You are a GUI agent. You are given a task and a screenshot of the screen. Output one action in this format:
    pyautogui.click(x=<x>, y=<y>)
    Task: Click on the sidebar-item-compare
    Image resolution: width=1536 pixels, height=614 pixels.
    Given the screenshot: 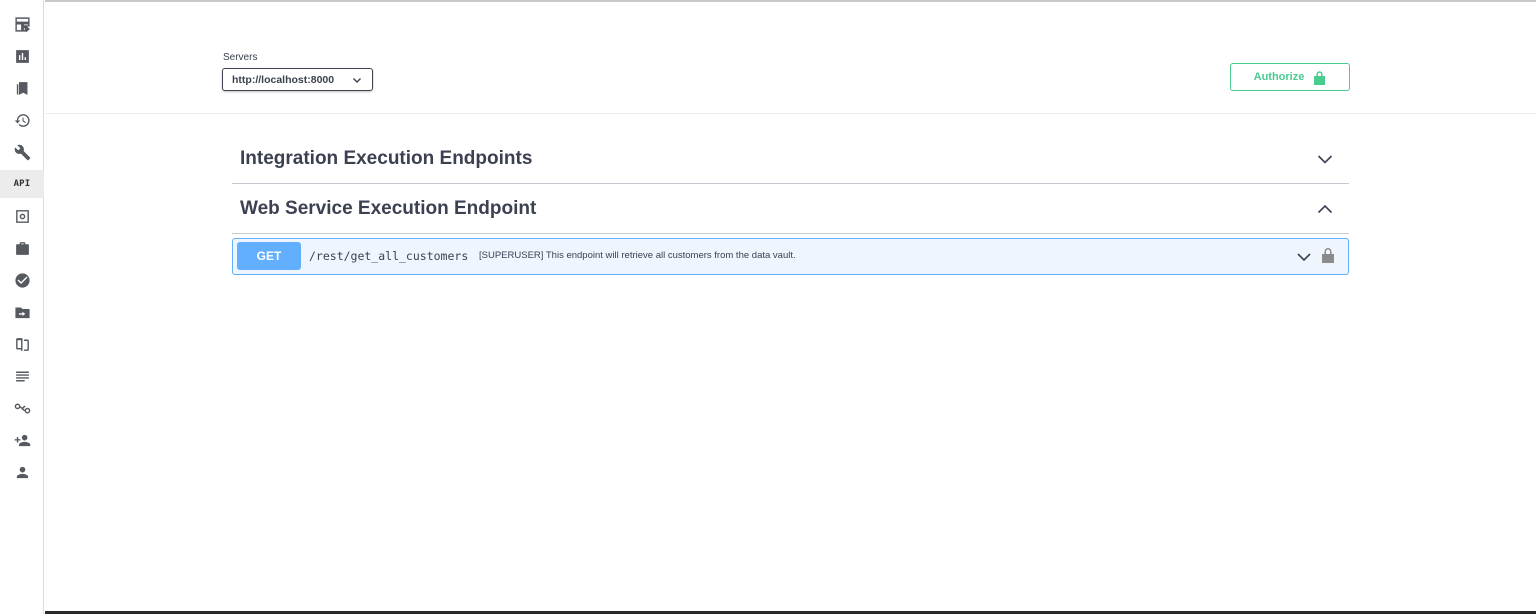 What is the action you would take?
    pyautogui.click(x=22, y=344)
    